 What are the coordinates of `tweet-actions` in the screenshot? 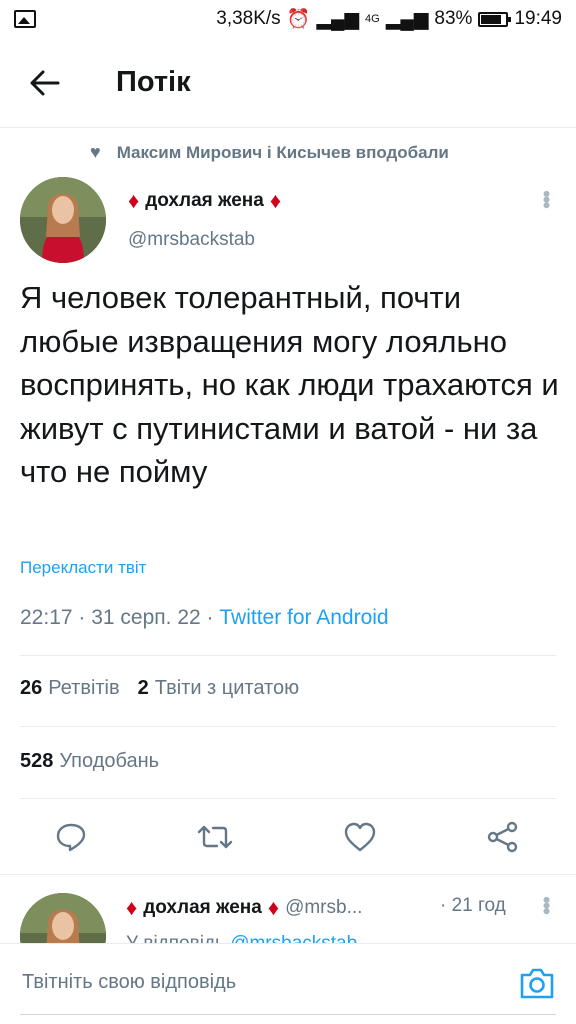 It's located at (288, 837).